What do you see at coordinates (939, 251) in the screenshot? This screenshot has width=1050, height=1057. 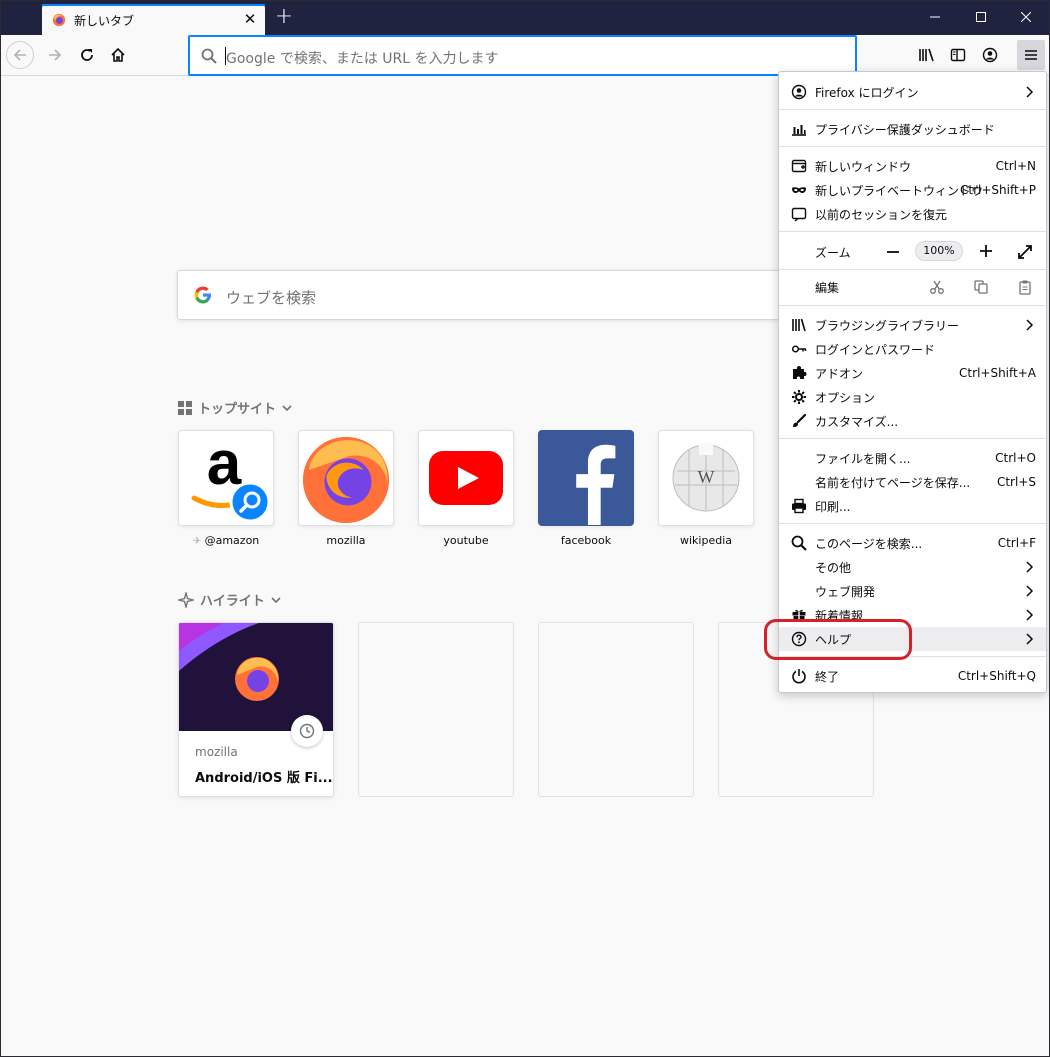 I see `zoom-reset-button: 100%` at bounding box center [939, 251].